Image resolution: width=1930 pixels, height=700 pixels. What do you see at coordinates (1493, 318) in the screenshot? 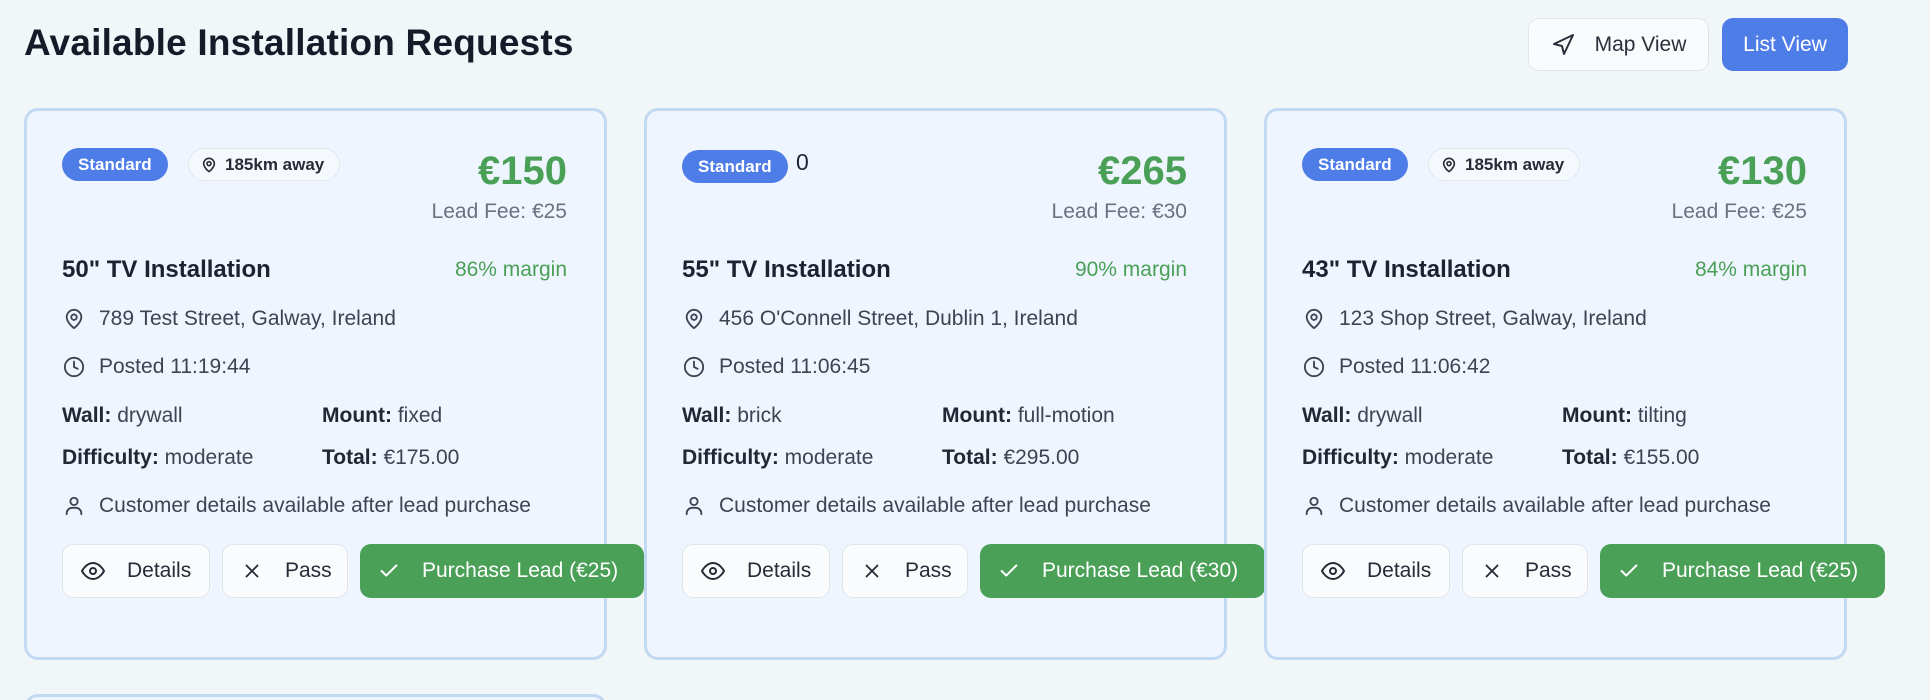
I see `address-text: 123 Shop Street, Galway, Ireland` at bounding box center [1493, 318].